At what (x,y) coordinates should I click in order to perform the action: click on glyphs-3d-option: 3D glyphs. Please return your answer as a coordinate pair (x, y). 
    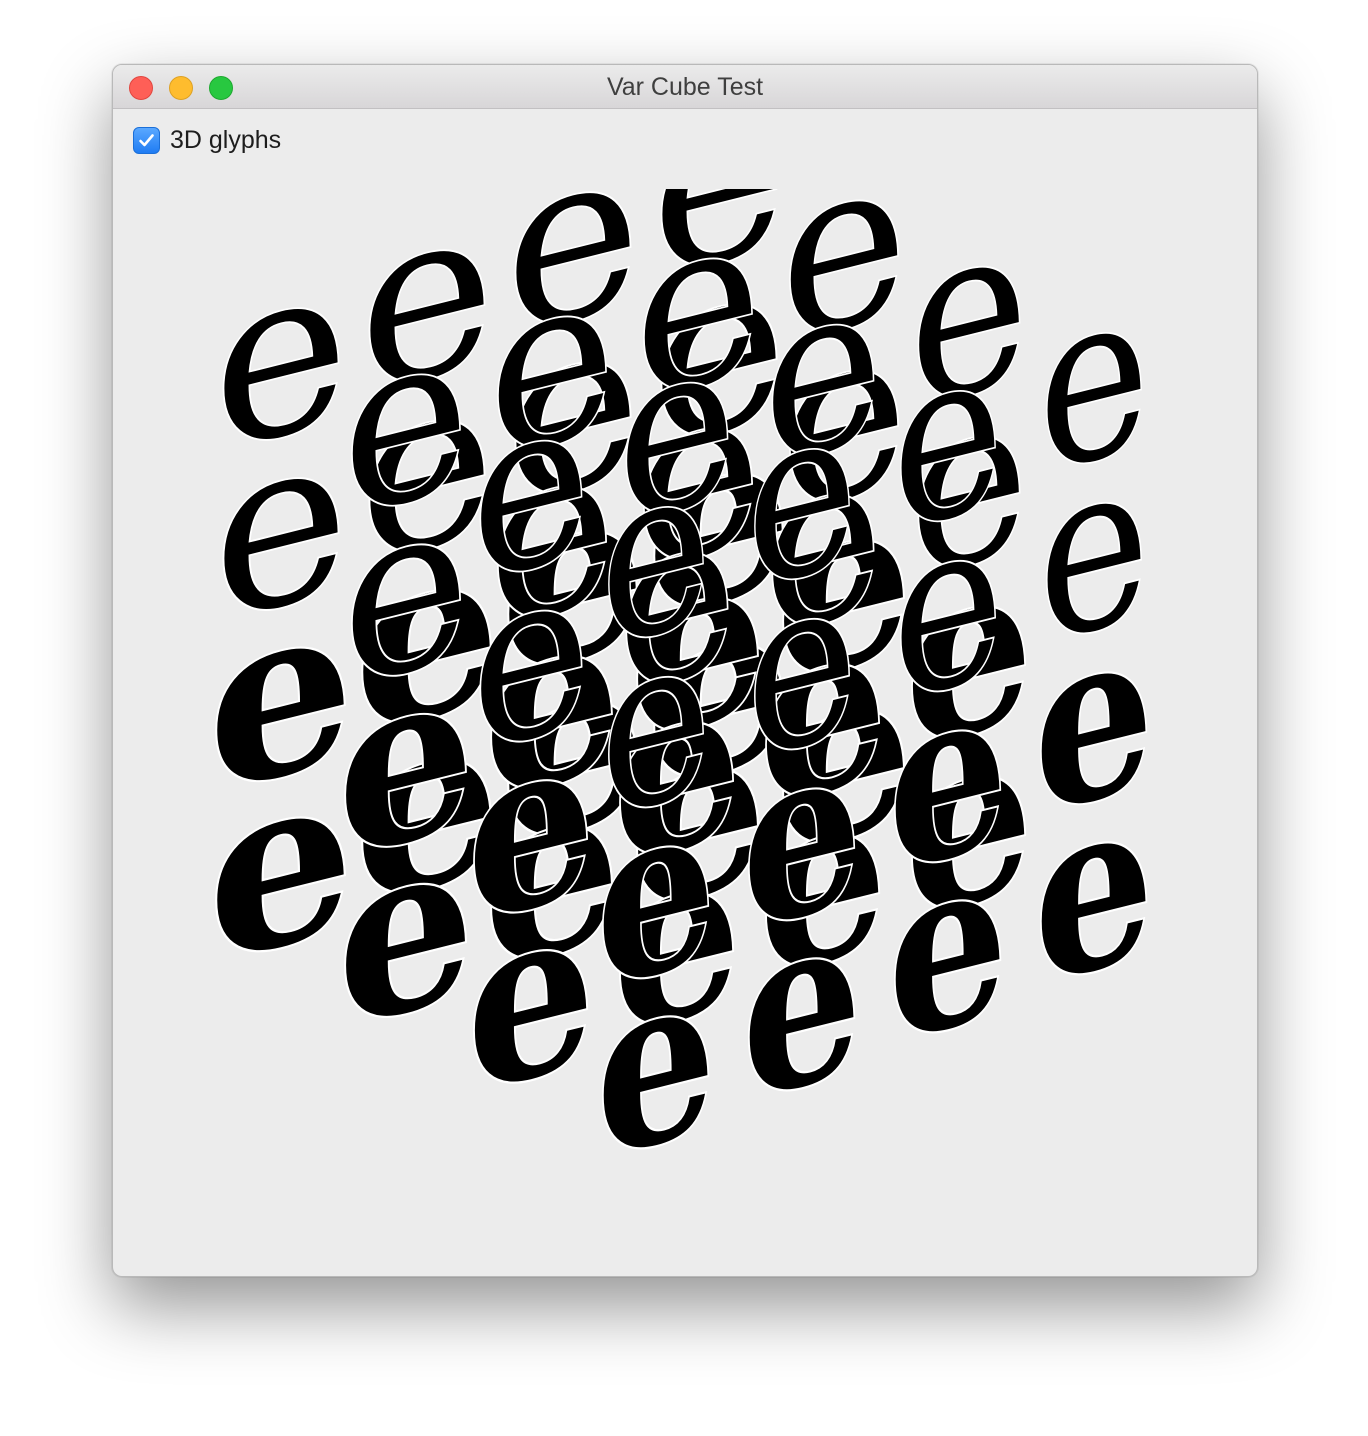
    Looking at the image, I should click on (207, 140).